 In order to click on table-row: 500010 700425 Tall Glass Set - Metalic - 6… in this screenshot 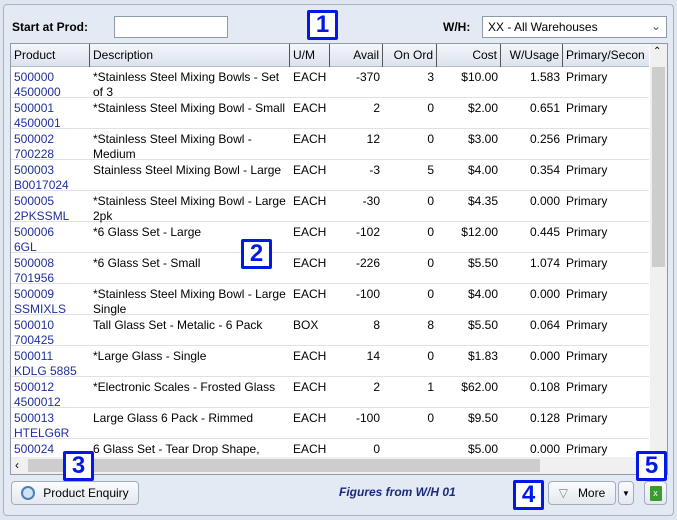, I will do `click(330, 331)`.